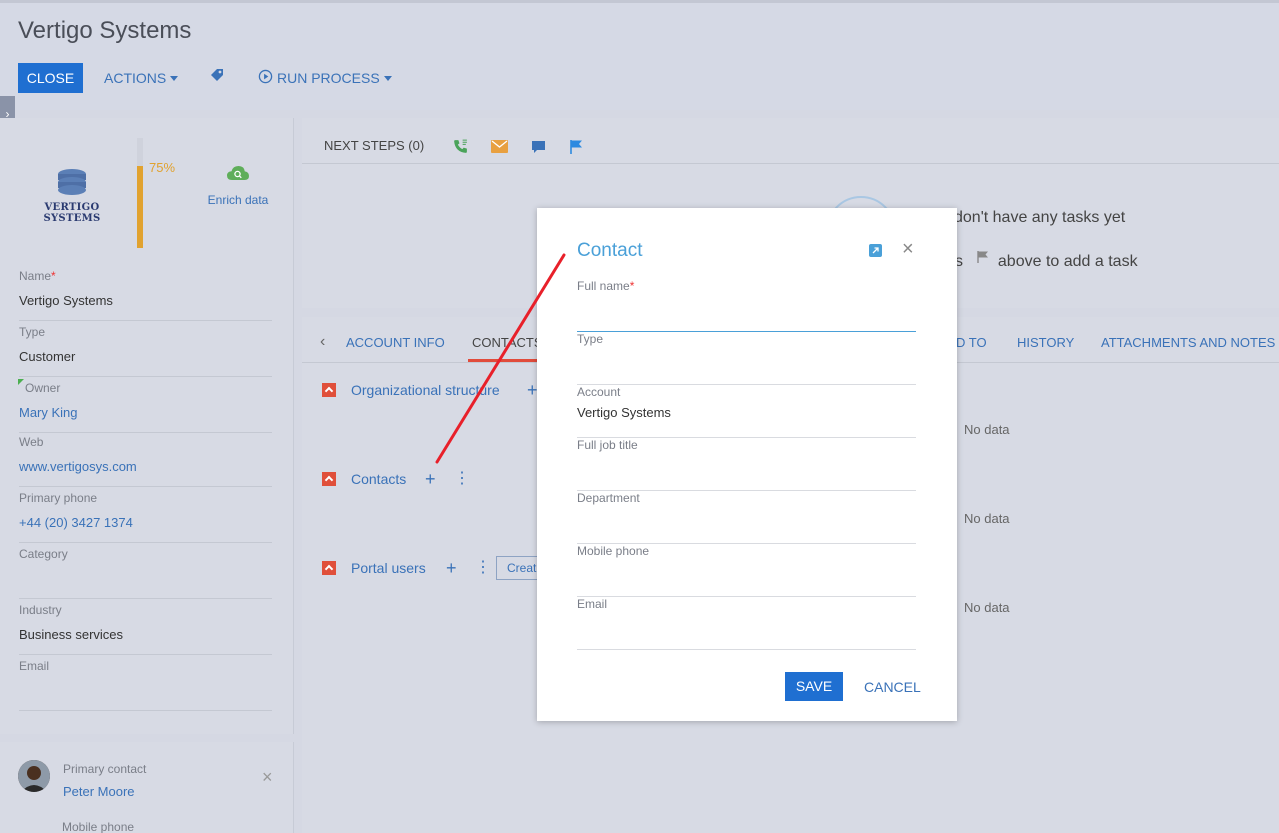 This screenshot has height=833, width=1279. What do you see at coordinates (66, 300) in the screenshot?
I see `field-value: Vertigo Systems` at bounding box center [66, 300].